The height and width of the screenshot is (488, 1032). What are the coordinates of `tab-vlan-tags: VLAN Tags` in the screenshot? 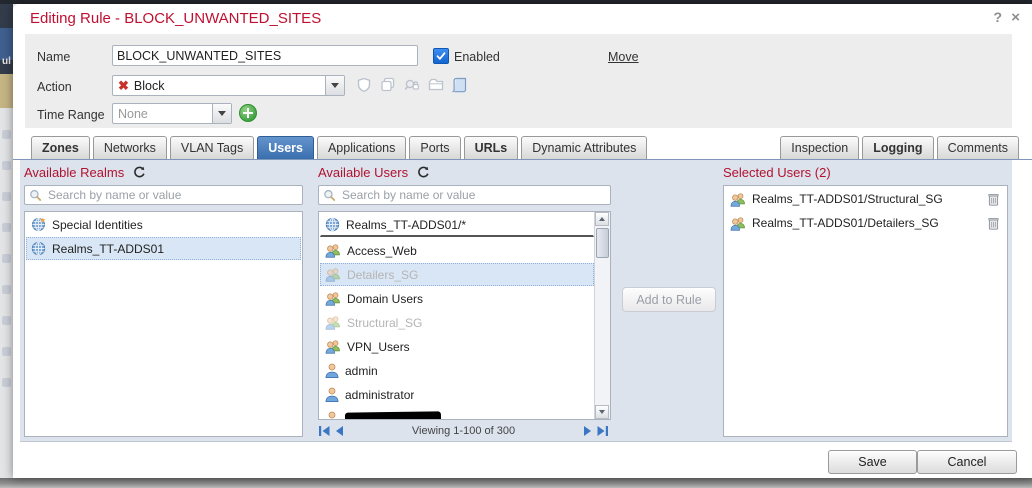 It's located at (212, 147).